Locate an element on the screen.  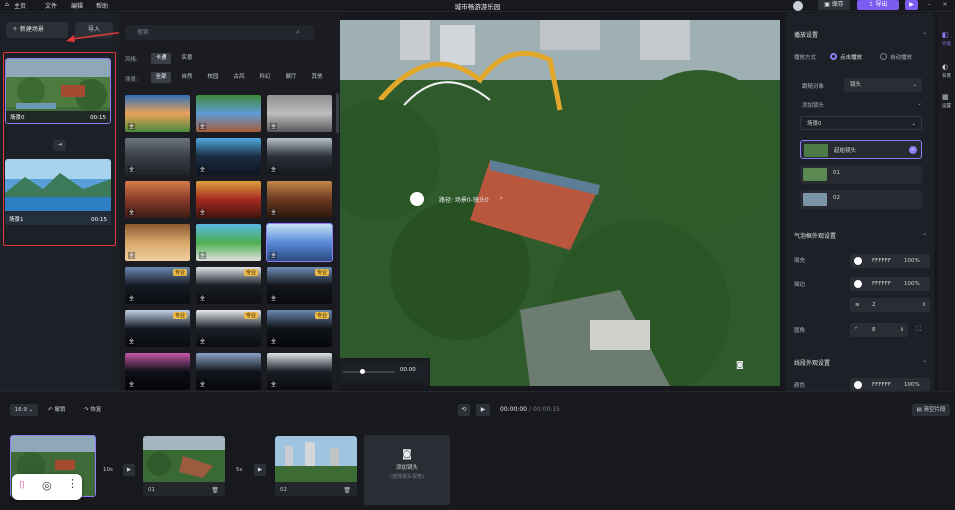
ratio-select: 16:9 ⌄ is located at coordinates (24, 410).